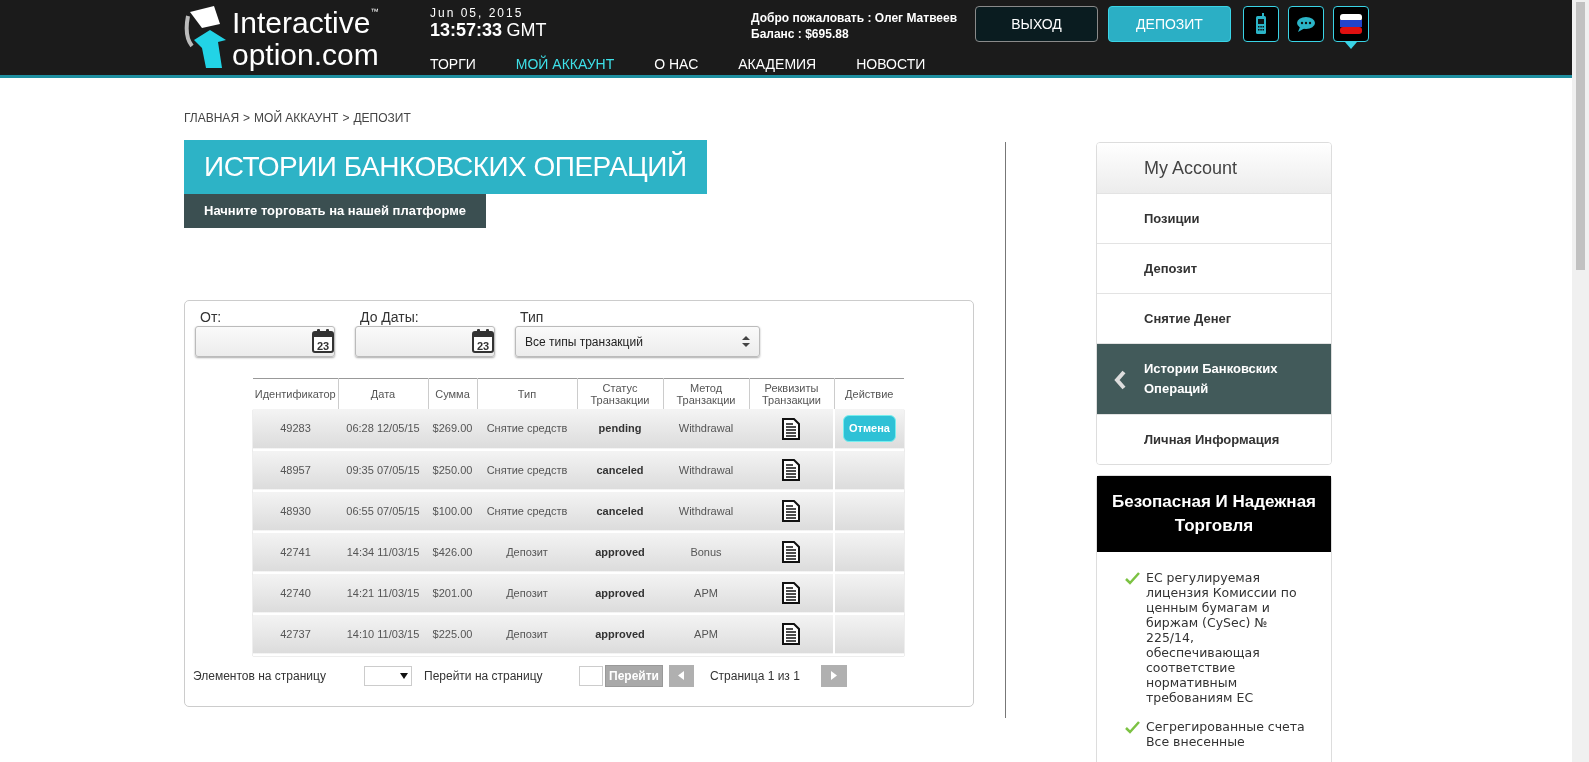 The height and width of the screenshot is (762, 1589). I want to click on sidebar-item: Личная Информация, so click(1214, 439).